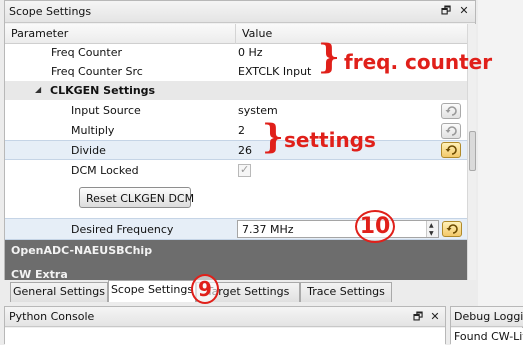 This screenshot has height=345, width=523. Describe the element at coordinates (248, 291) in the screenshot. I see `tab-label: Target Settings` at that location.